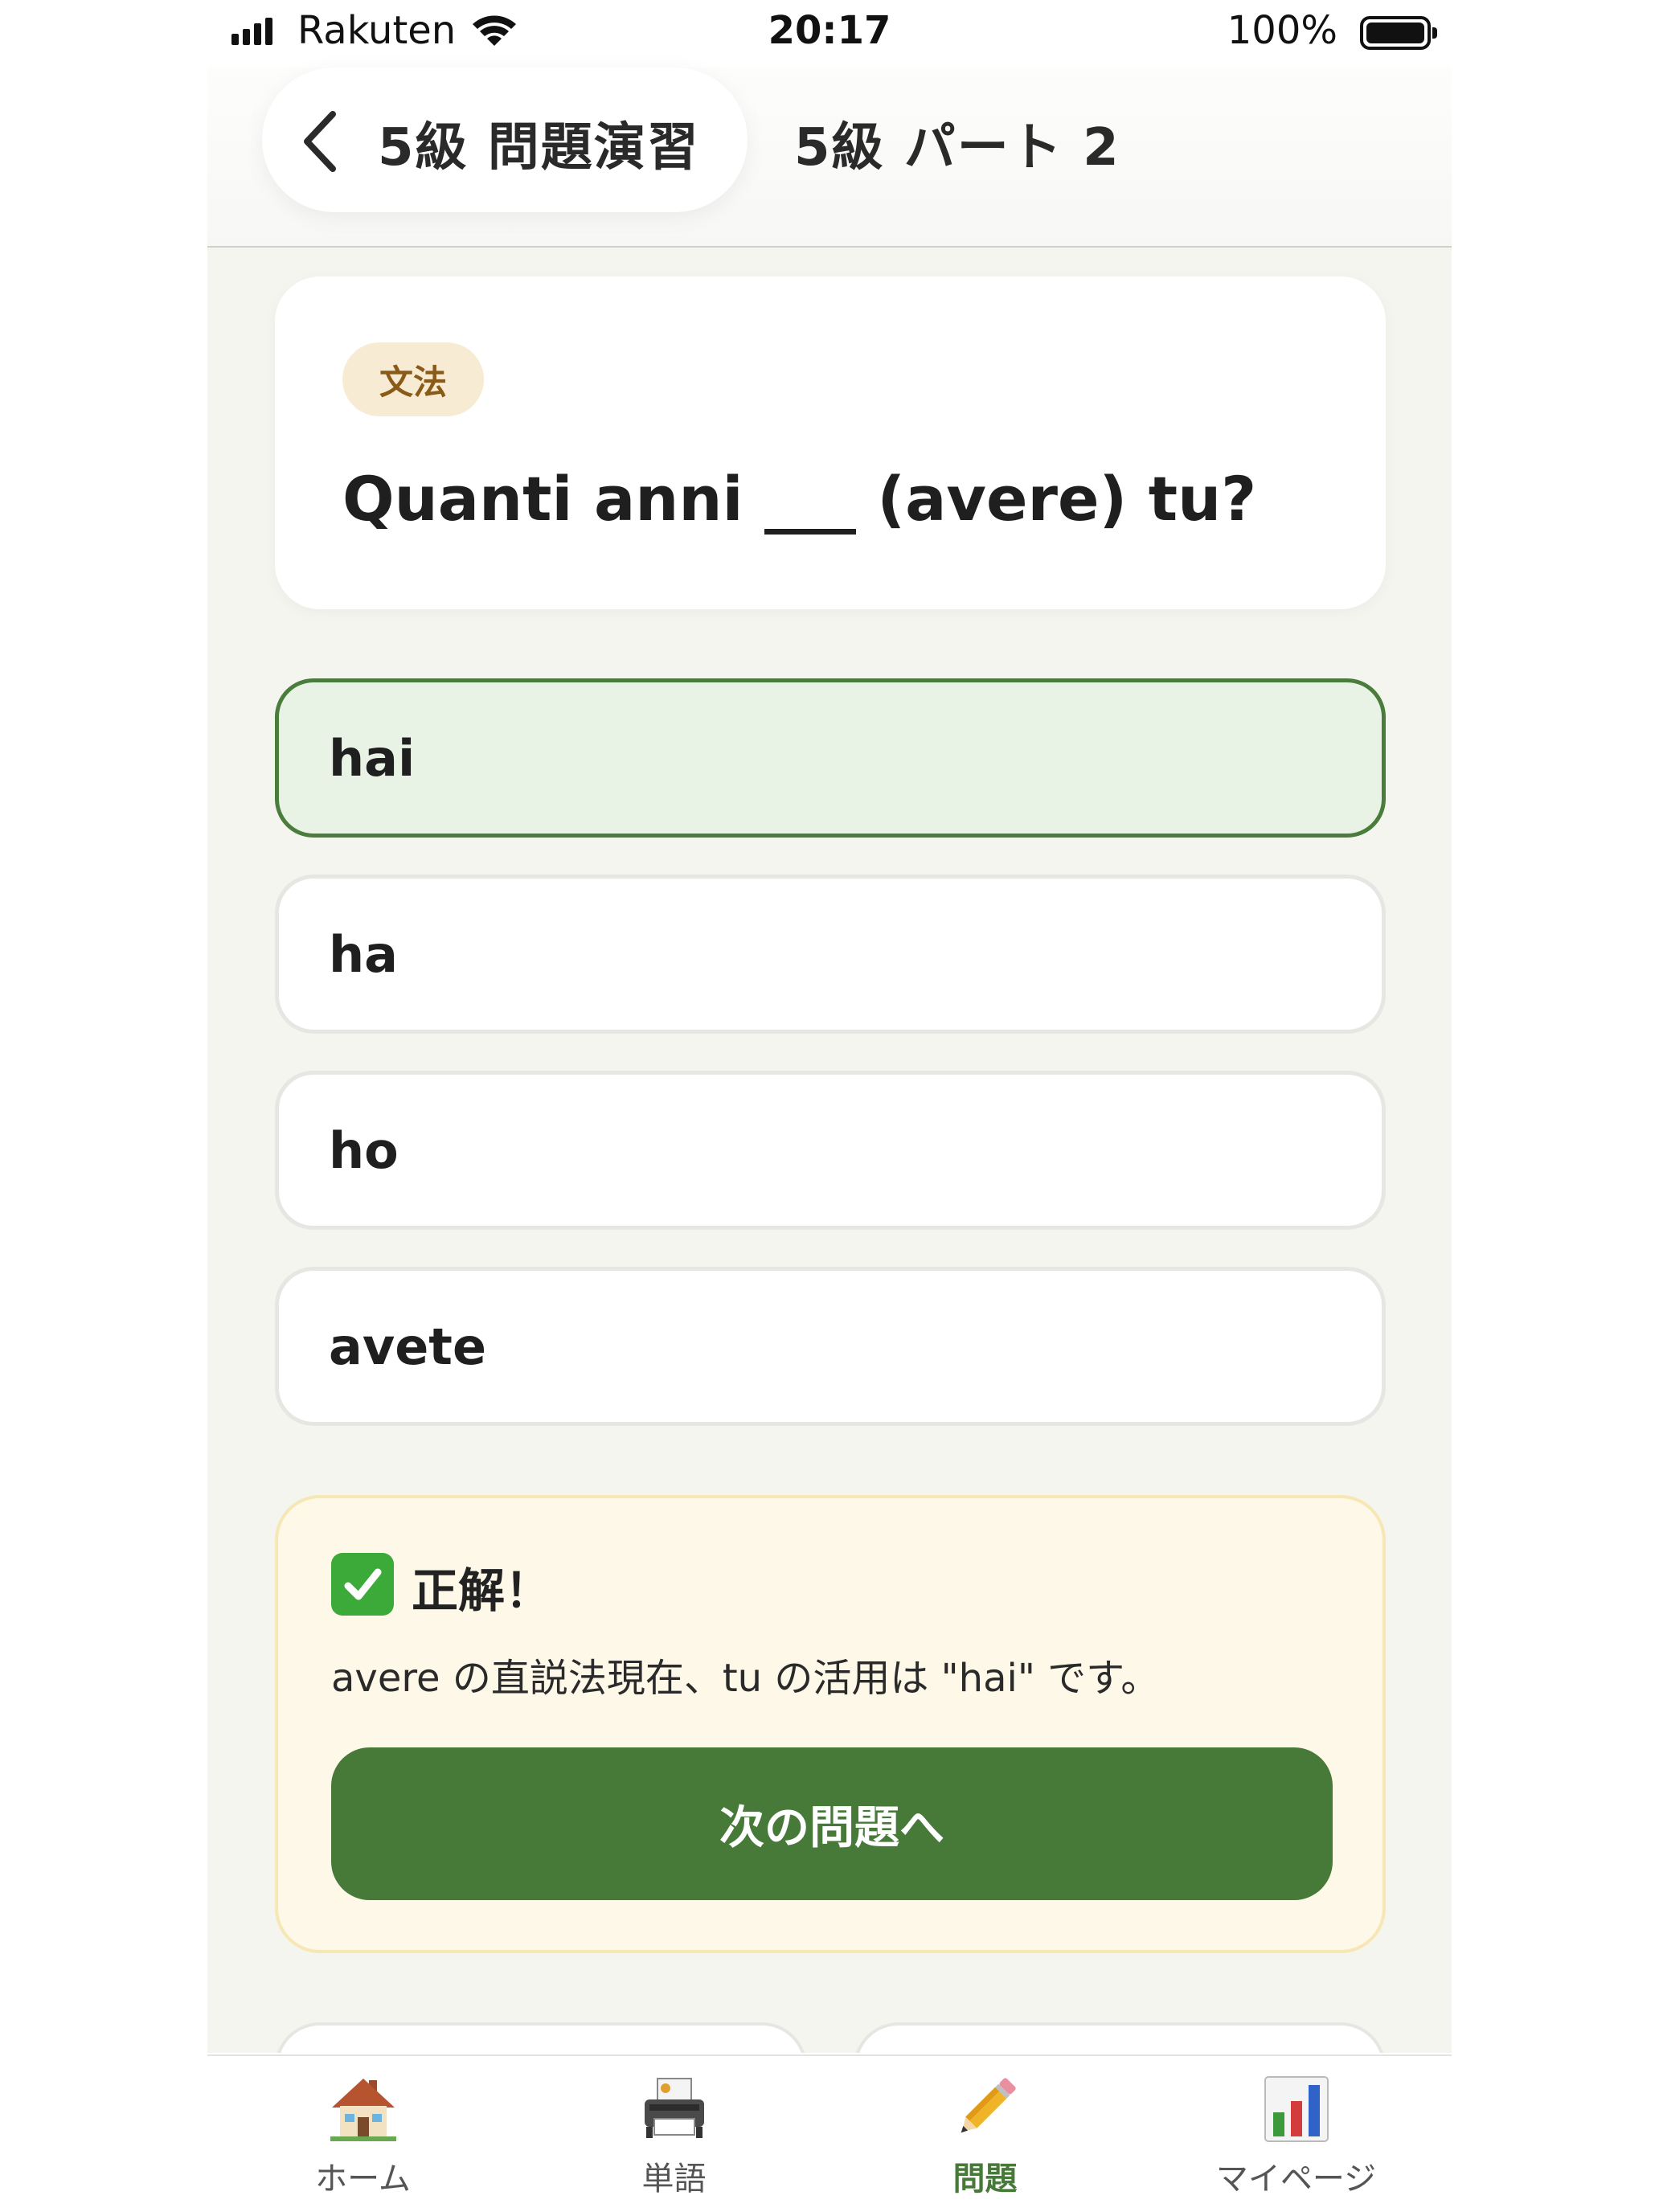 The image size is (1659, 2212). I want to click on answer-option: avete, so click(830, 1346).